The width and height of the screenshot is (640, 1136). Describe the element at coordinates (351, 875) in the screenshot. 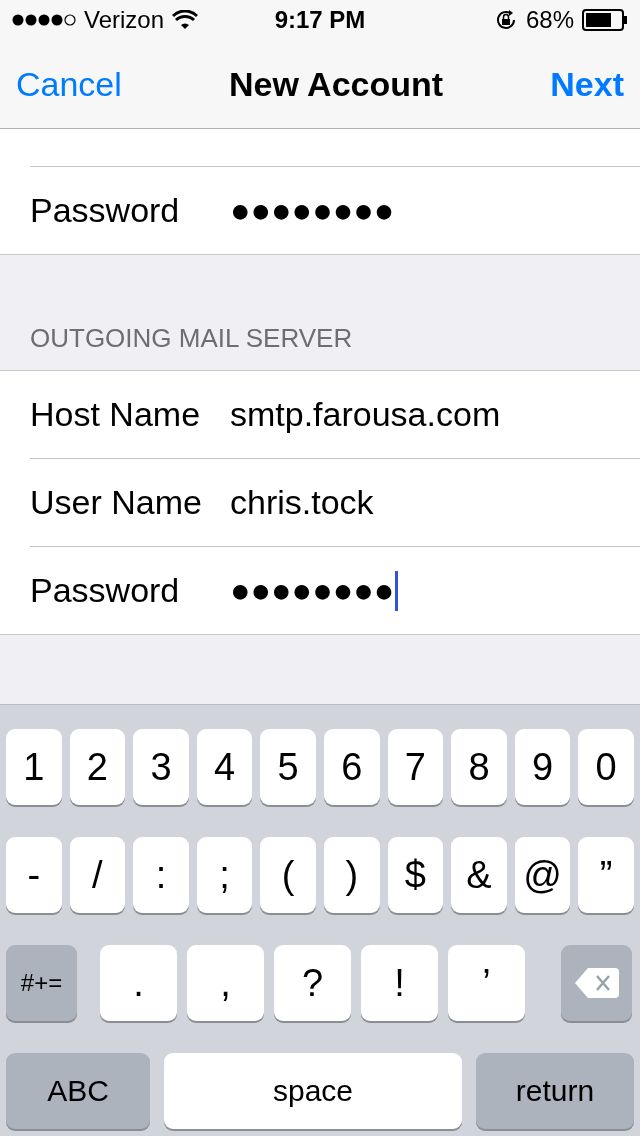

I see `keyboard-key: )` at that location.